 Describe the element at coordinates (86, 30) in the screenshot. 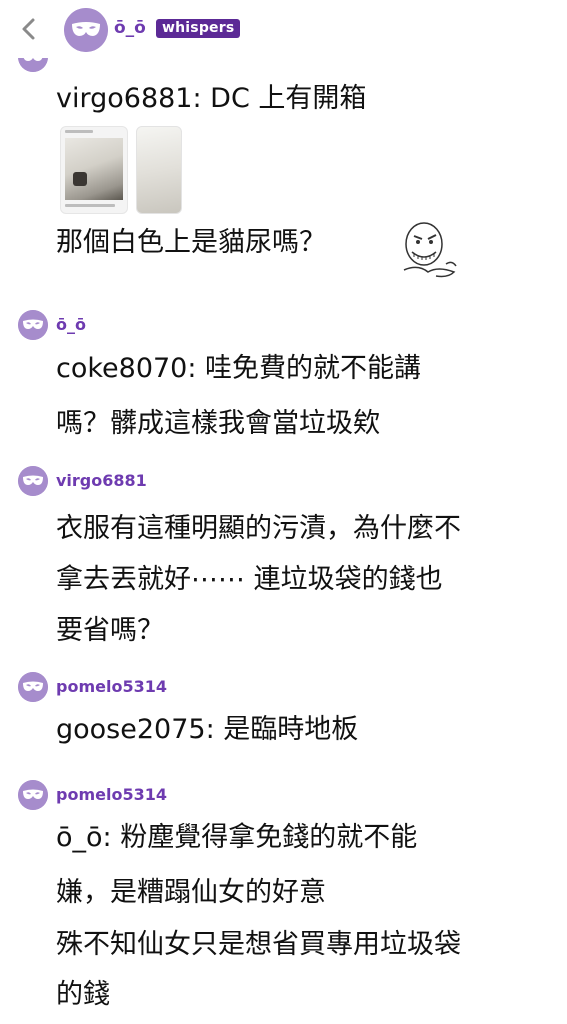

I see `header-avatar-mask-icon` at that location.